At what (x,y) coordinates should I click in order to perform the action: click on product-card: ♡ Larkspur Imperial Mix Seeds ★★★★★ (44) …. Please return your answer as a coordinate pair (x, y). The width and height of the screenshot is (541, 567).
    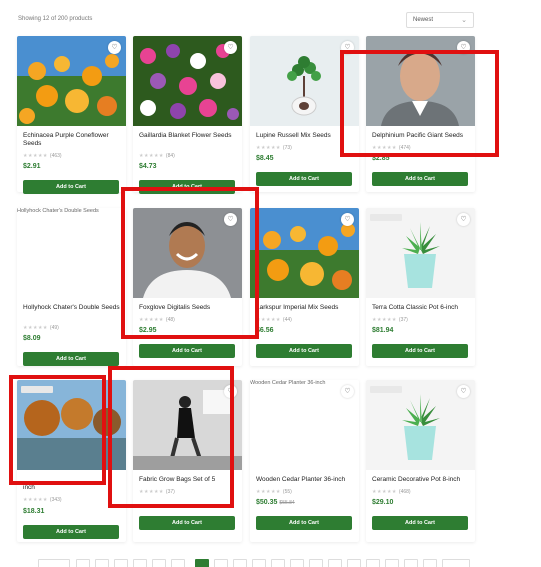
    Looking at the image, I should click on (304, 287).